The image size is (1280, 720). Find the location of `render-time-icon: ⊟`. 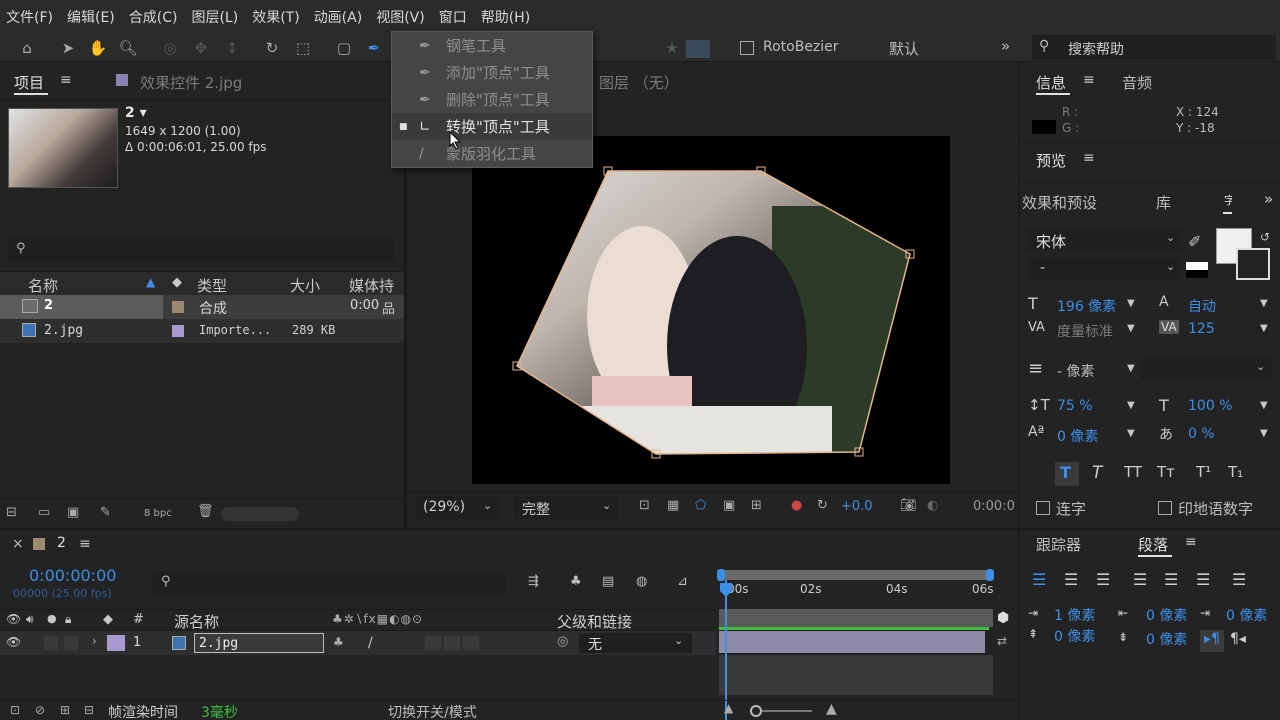

render-time-icon: ⊟ is located at coordinates (89, 710).